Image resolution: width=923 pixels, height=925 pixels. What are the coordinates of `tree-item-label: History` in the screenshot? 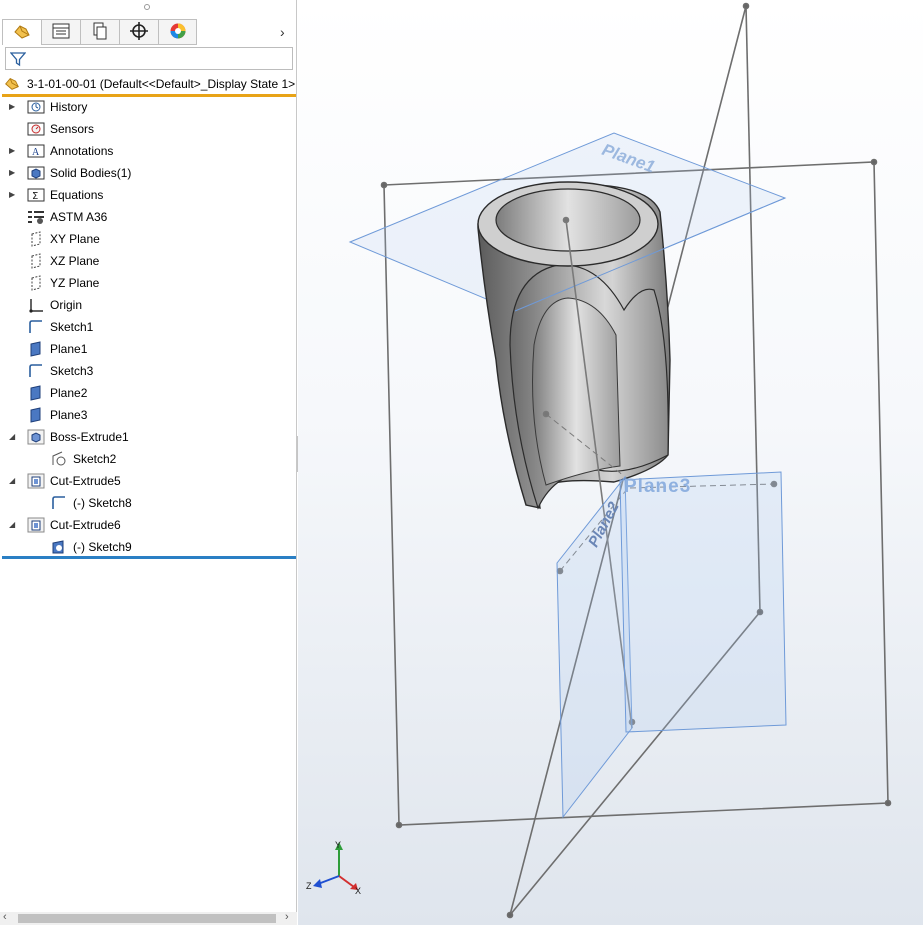 It's located at (69, 107).